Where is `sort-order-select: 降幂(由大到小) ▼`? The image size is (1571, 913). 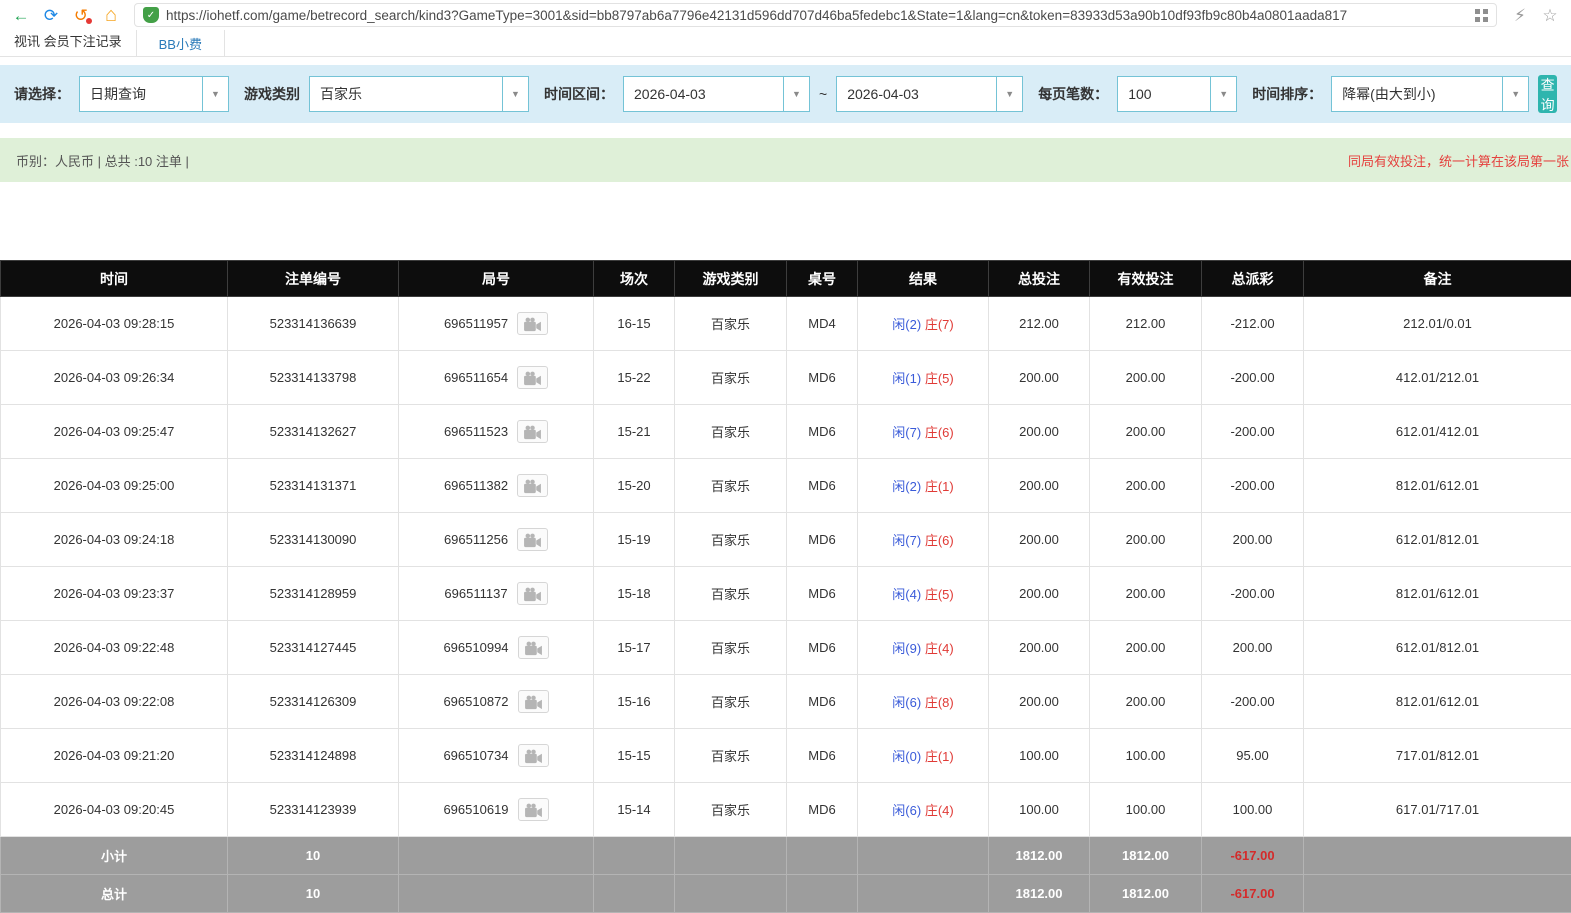 sort-order-select: 降幂(由大到小) ▼ is located at coordinates (1430, 94).